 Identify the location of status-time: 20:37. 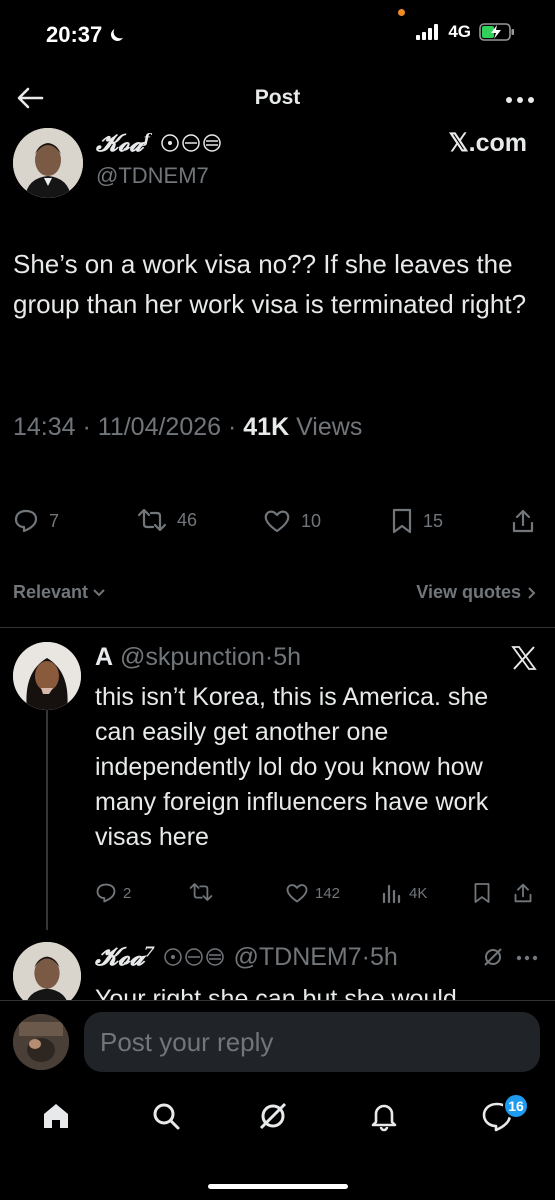
(86, 35).